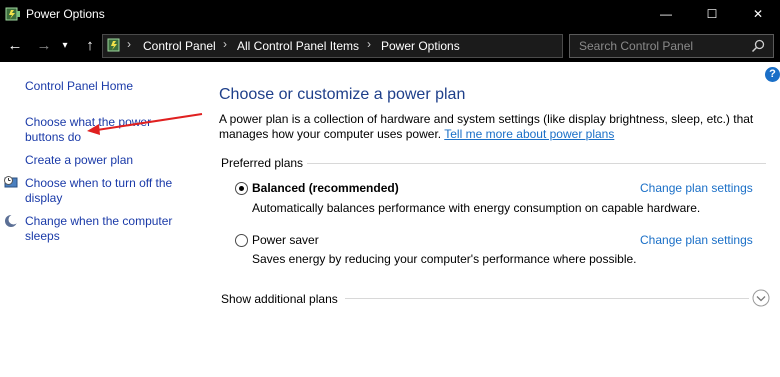 The image size is (780, 377). Describe the element at coordinates (529, 134) in the screenshot. I see `learn-more-link: Tell me more about power plans` at that location.